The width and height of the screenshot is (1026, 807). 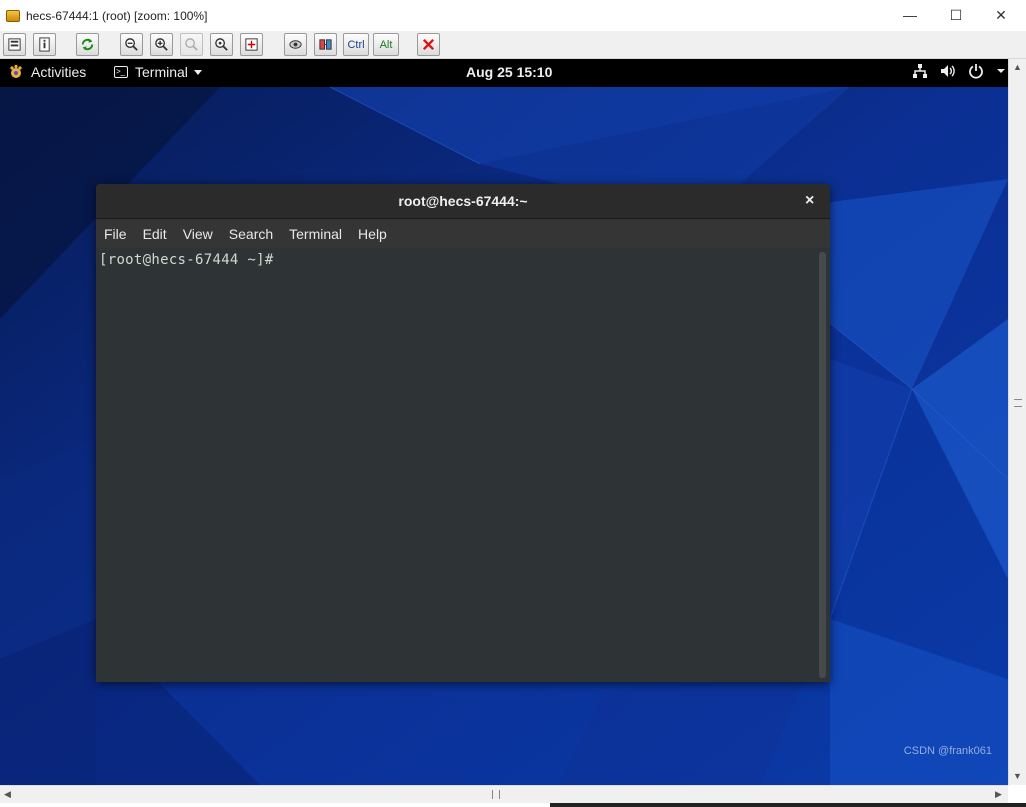 I want to click on gnome-top-bar: Activities >_ Terminal Aug 25 15:10, so click(x=504, y=73).